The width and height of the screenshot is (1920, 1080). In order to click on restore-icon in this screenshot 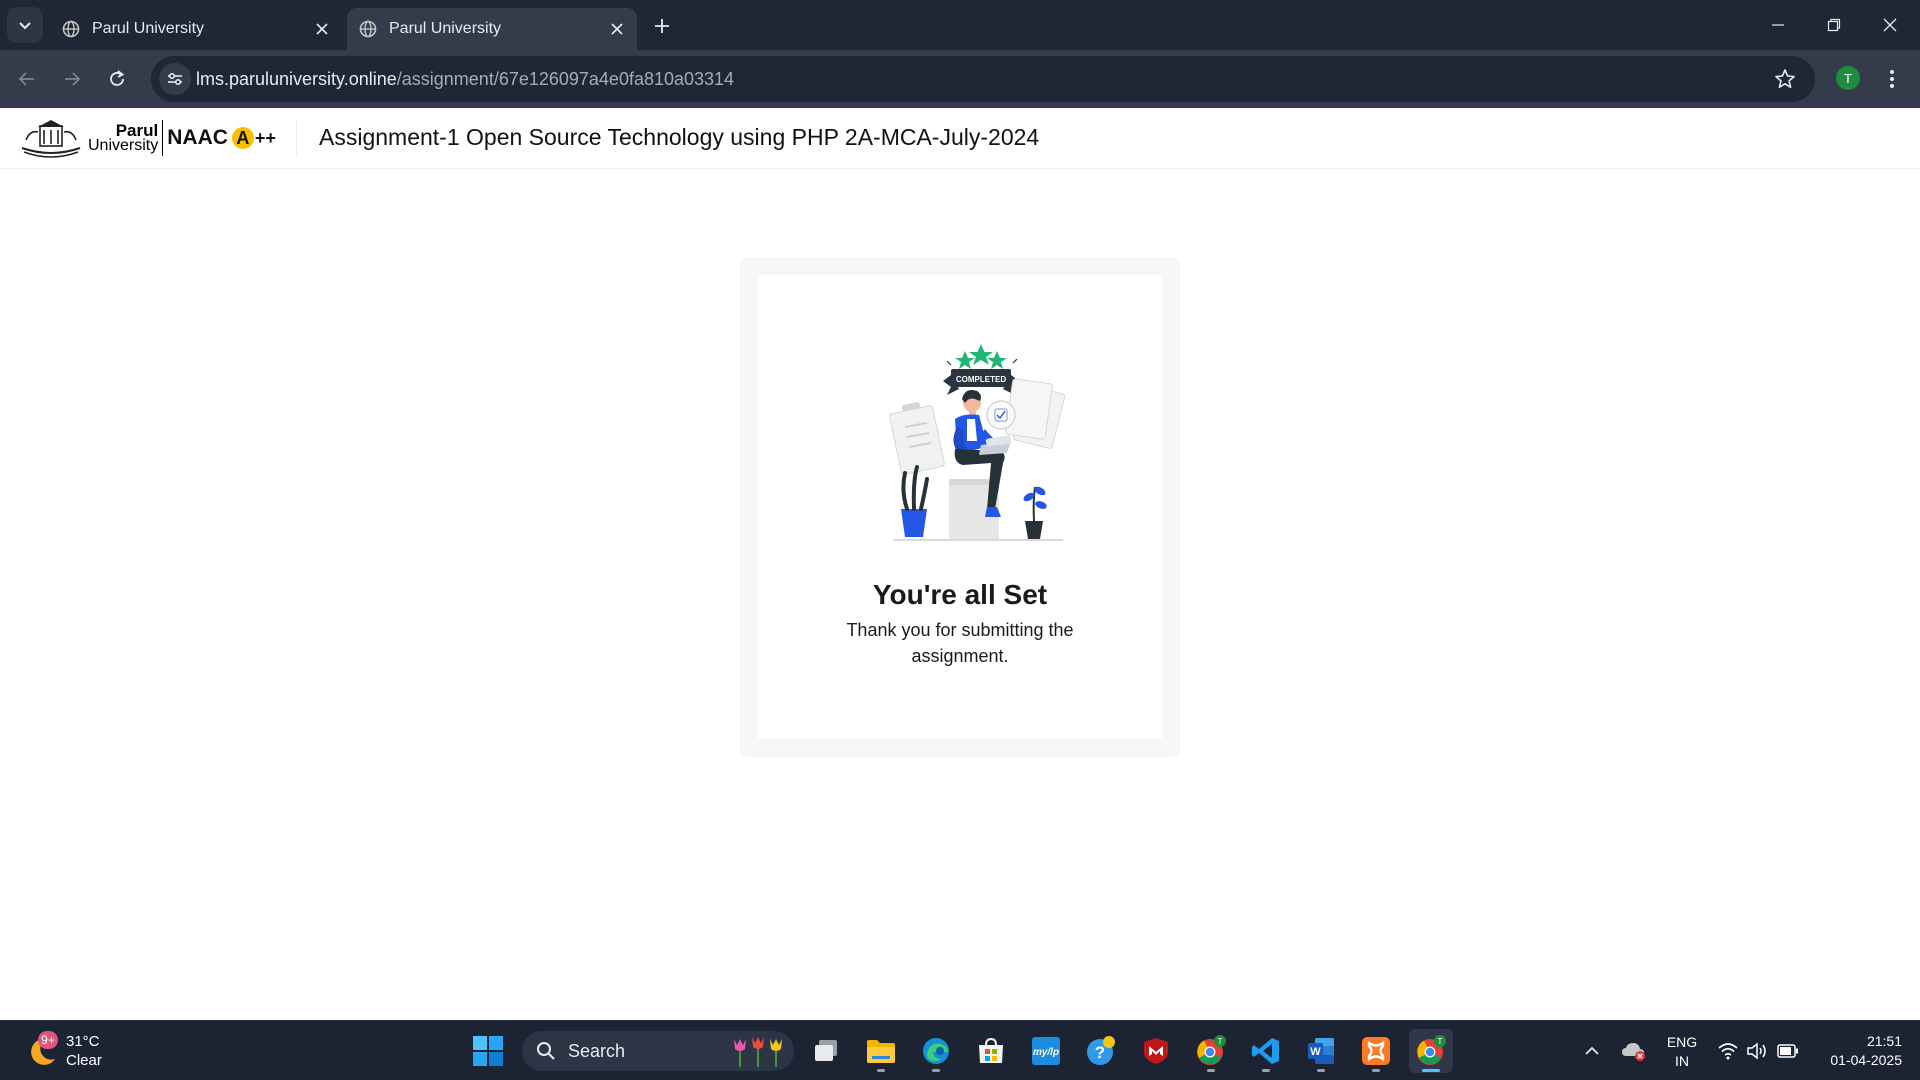, I will do `click(1834, 25)`.